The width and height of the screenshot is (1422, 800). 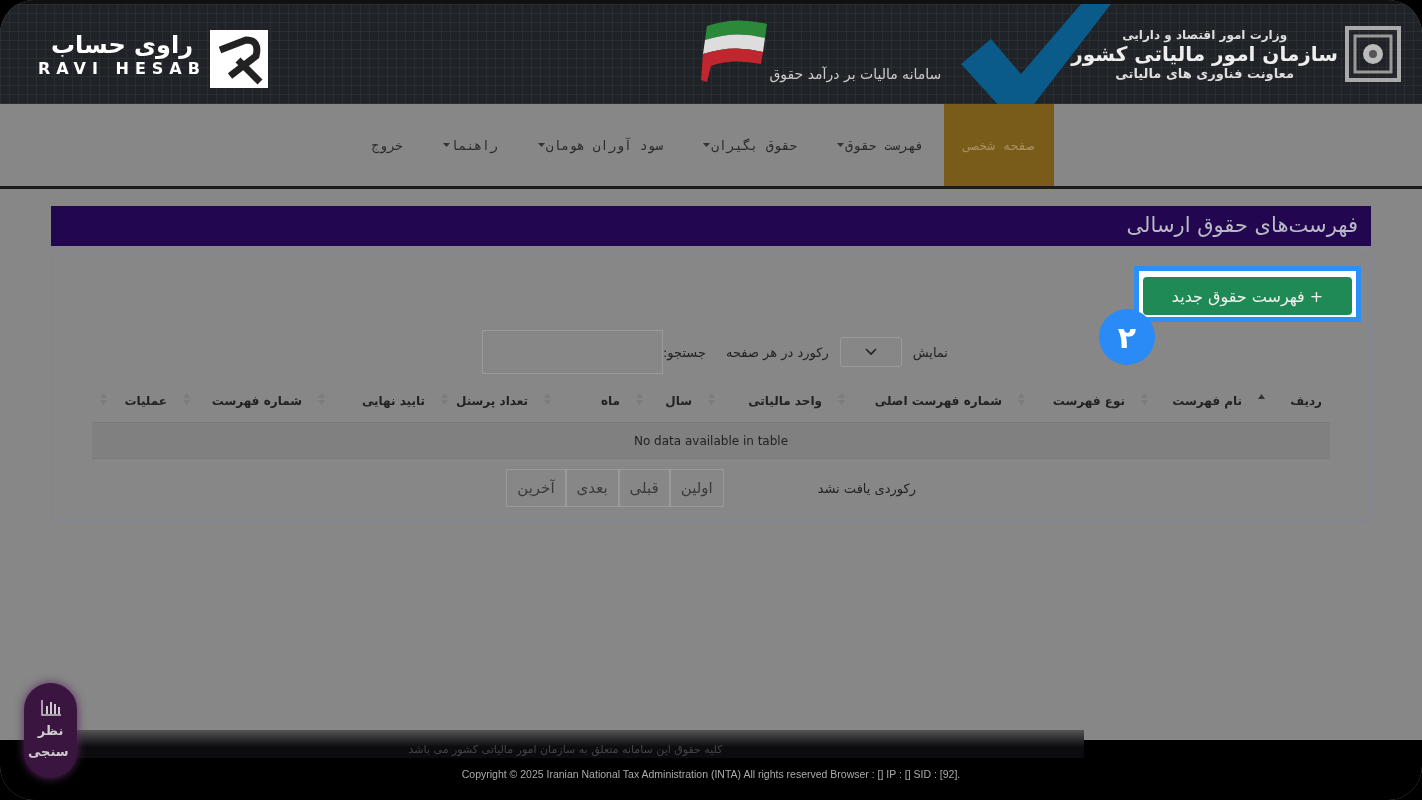 I want to click on column-header: واحد مالیاتی, so click(x=765, y=401).